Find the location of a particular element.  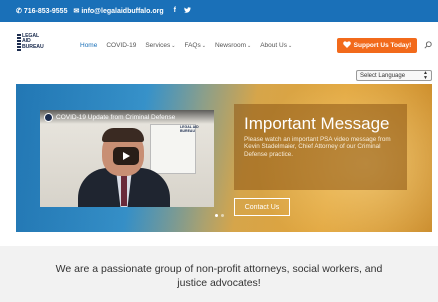

video-title: COVID-19 Update from Criminal Defense is located at coordinates (115, 117).